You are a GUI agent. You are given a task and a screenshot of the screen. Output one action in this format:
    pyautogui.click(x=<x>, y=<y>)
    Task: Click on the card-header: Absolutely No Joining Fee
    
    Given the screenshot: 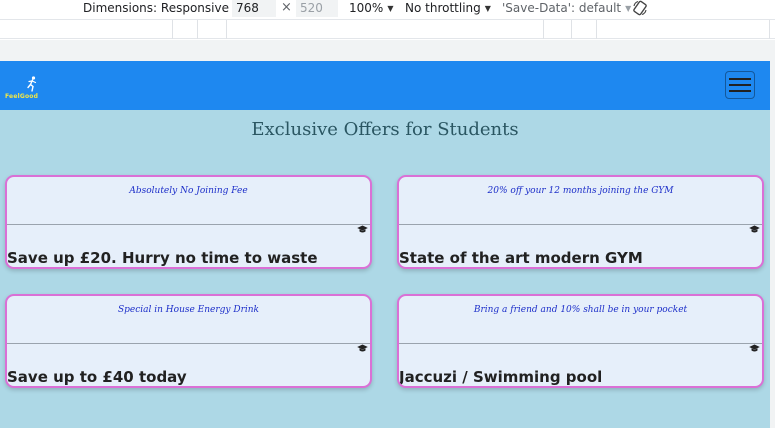 What is the action you would take?
    pyautogui.click(x=188, y=201)
    